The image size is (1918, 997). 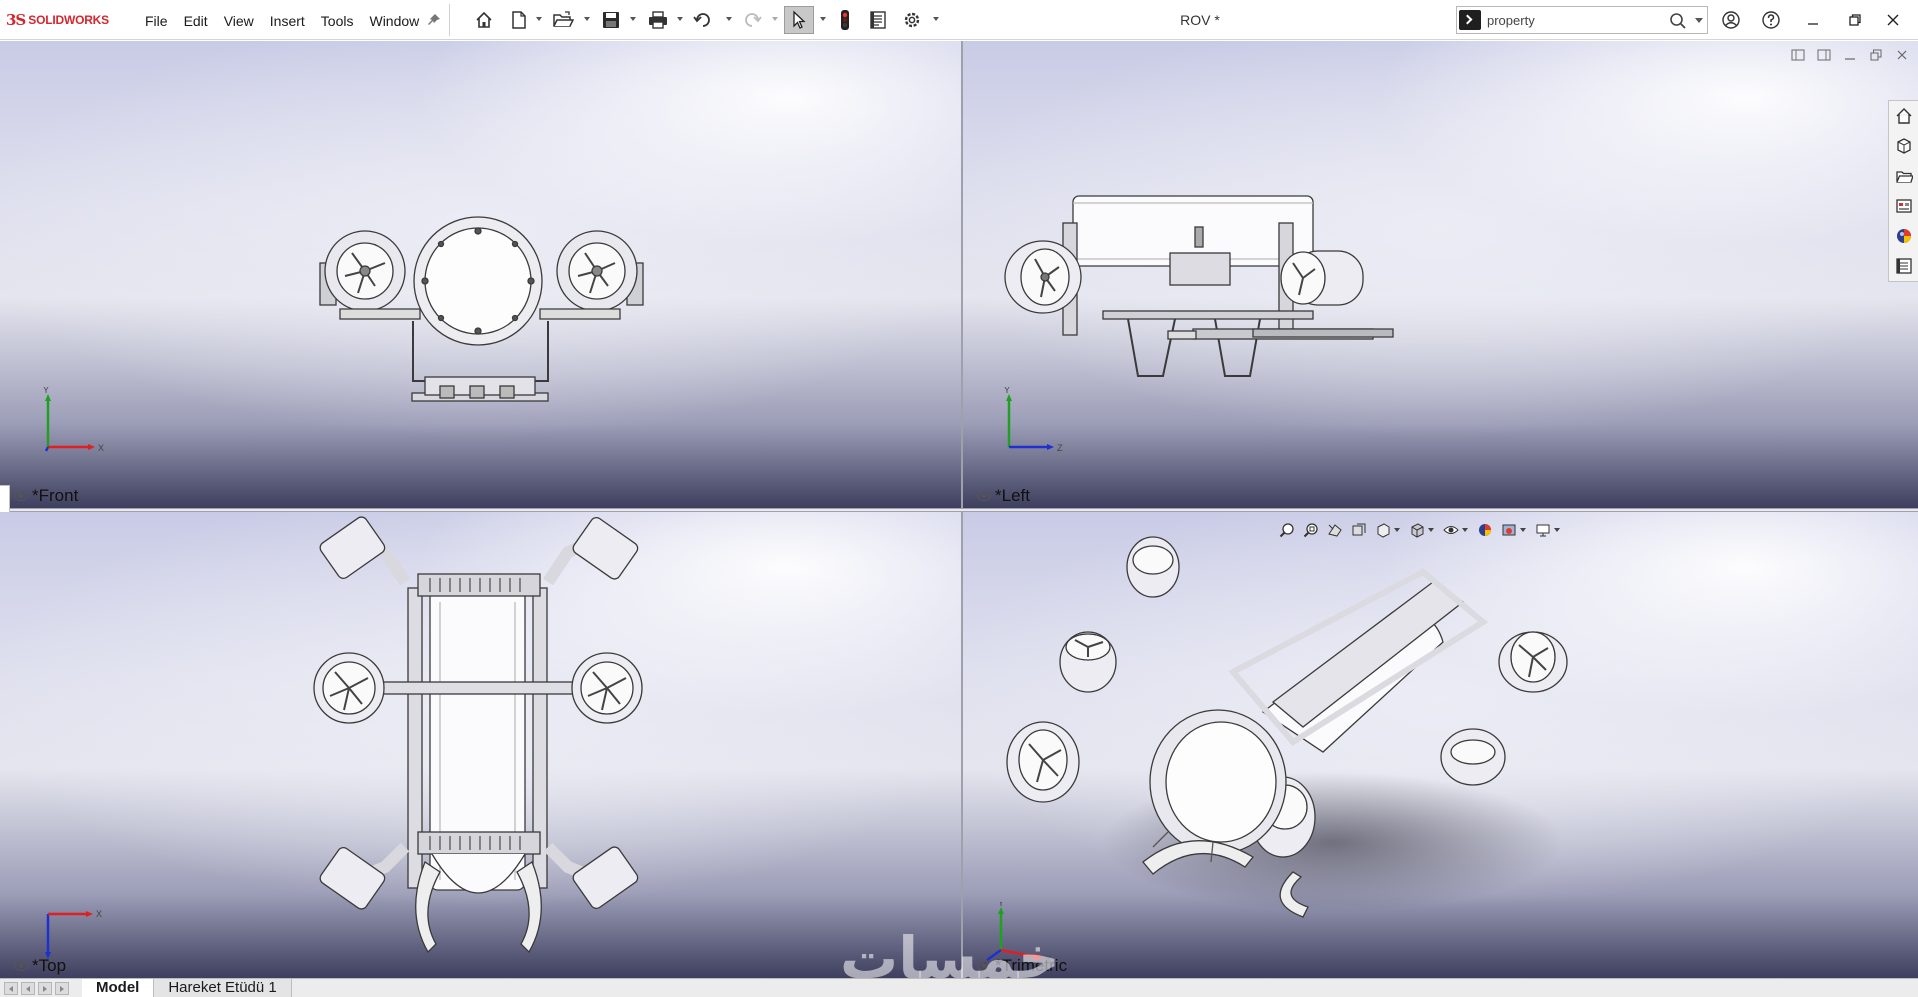 What do you see at coordinates (394, 20) in the screenshot?
I see `menu-window: Window` at bounding box center [394, 20].